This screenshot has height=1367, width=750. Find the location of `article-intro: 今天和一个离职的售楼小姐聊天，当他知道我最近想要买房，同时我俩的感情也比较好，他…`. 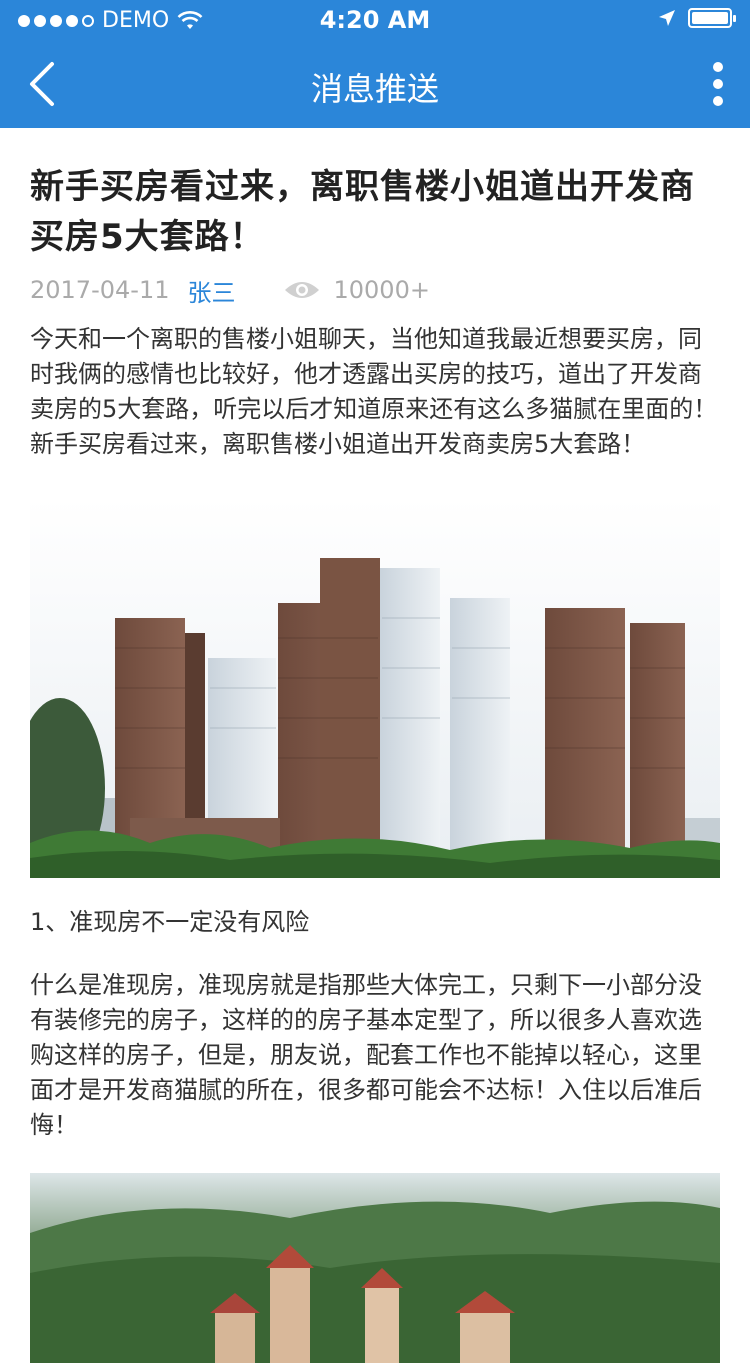

article-intro: 今天和一个离职的售楼小姐聊天，当他知道我最近想要买房，同时我俩的感情也比较好，他… is located at coordinates (374, 391).